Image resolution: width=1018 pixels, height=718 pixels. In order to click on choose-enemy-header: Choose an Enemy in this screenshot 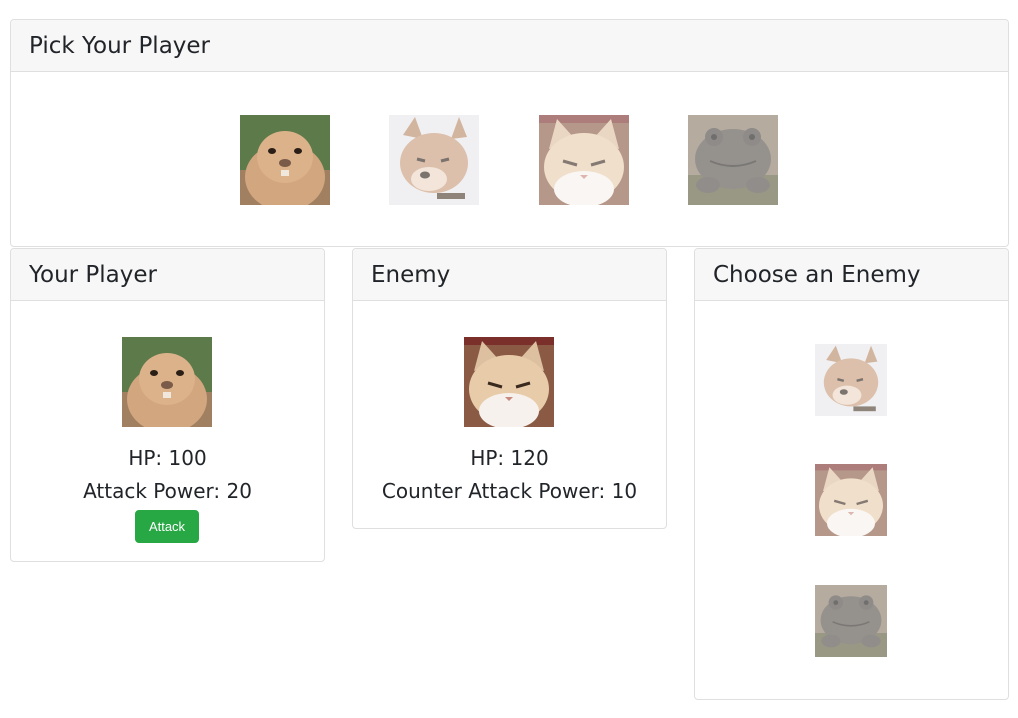, I will do `click(851, 275)`.